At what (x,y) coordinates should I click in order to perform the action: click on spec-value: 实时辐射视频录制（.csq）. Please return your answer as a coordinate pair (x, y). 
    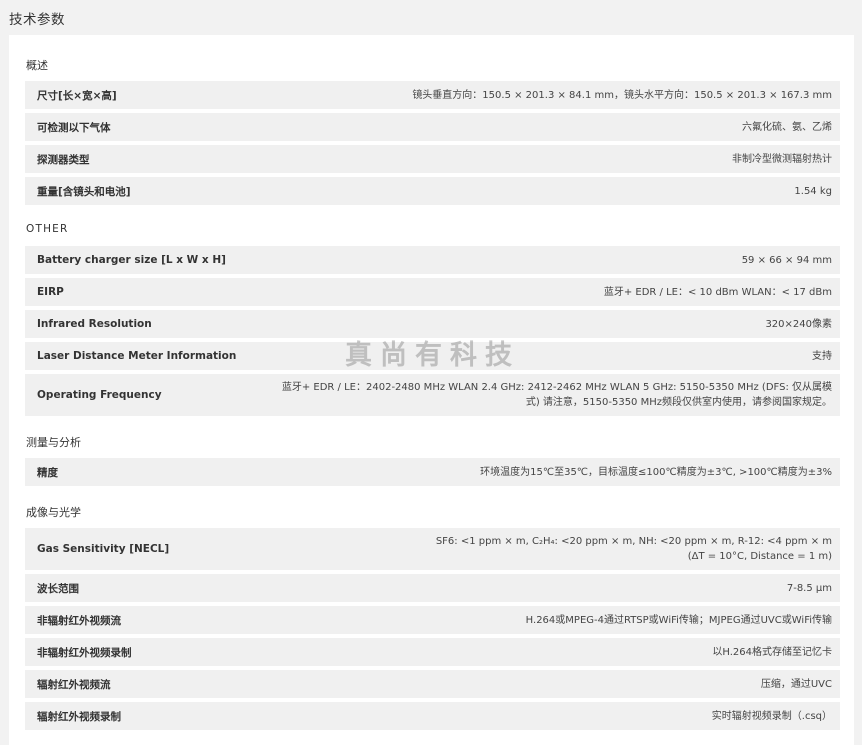
    Looking at the image, I should click on (771, 716).